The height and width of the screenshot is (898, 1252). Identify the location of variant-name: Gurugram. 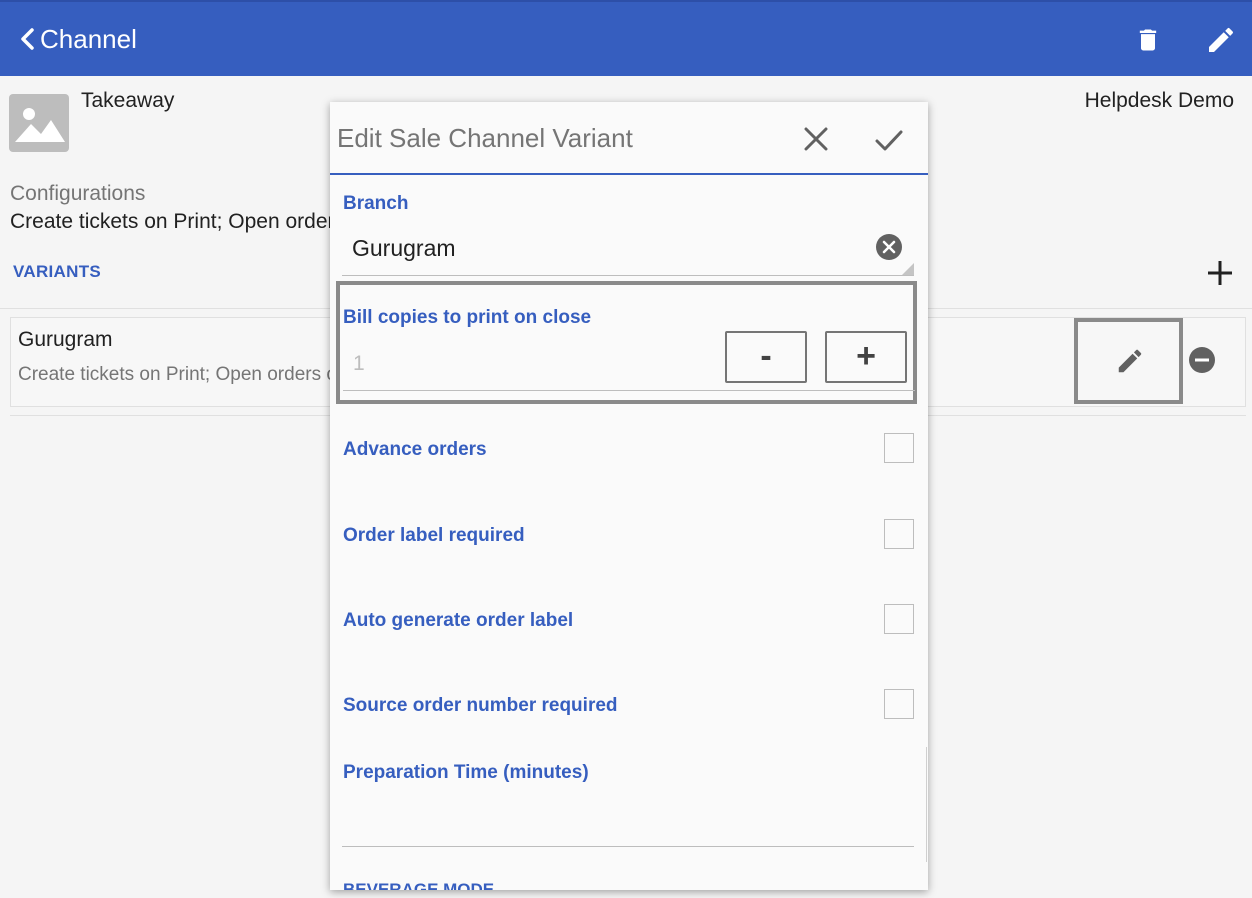
(65, 339).